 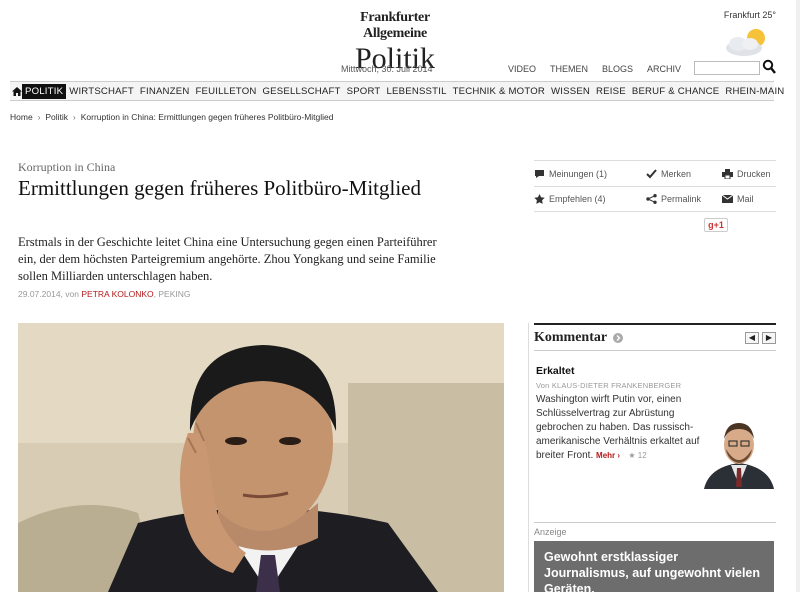 I want to click on comment-icon, so click(x=539, y=173).